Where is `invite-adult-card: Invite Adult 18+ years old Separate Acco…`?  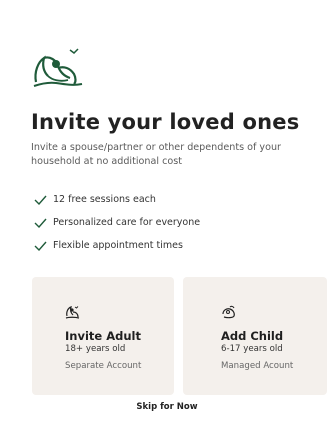 invite-adult-card: Invite Adult 18+ years old Separate Acco… is located at coordinates (103, 336).